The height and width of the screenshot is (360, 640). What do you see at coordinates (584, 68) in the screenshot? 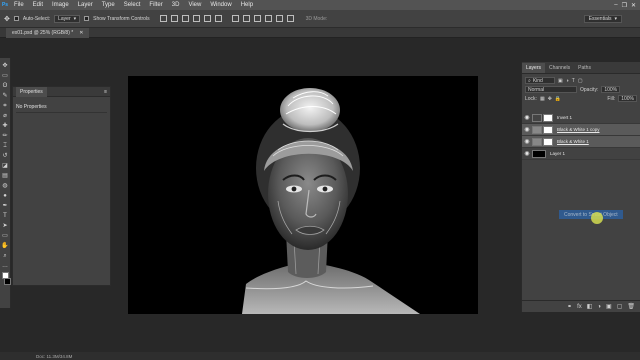
I see `tab-paths: Paths` at bounding box center [584, 68].